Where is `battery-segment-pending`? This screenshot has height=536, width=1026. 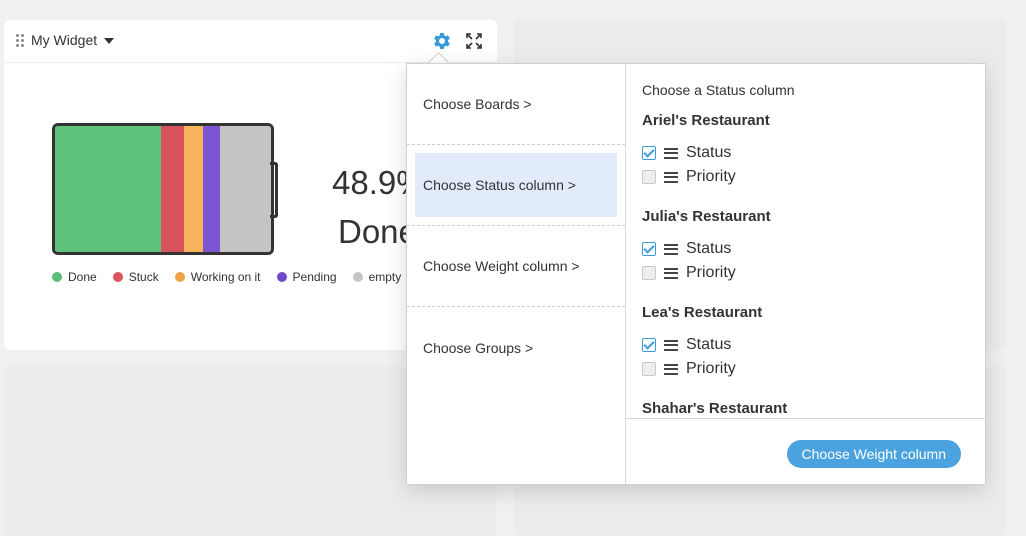
battery-segment-pending is located at coordinates (211, 189).